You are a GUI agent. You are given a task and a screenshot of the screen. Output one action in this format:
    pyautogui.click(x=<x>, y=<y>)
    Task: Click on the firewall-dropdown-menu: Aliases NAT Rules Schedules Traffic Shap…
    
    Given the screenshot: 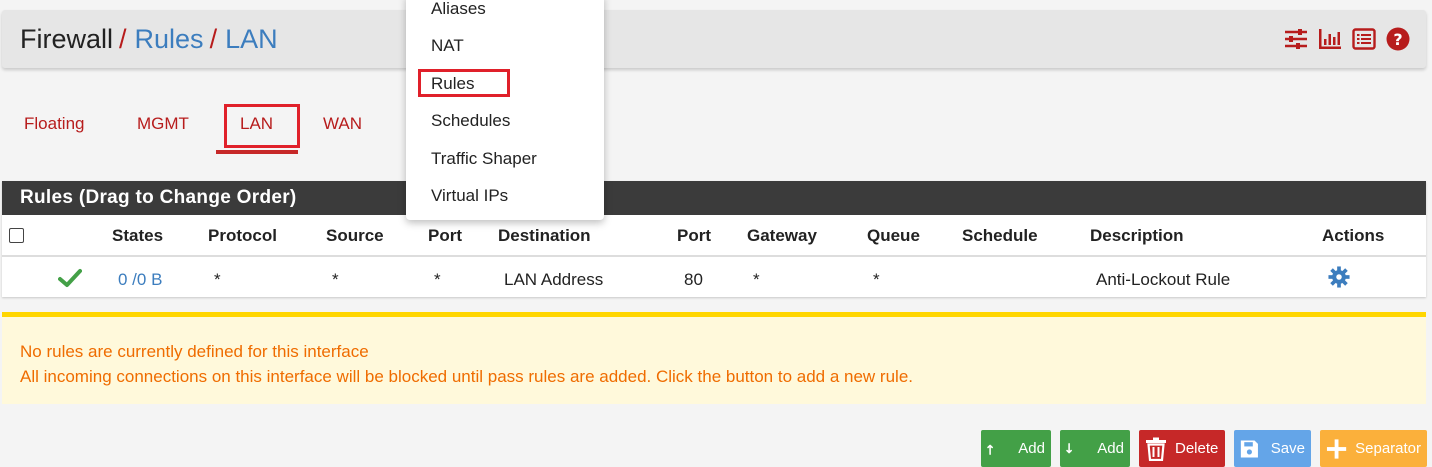 What is the action you would take?
    pyautogui.click(x=505, y=110)
    